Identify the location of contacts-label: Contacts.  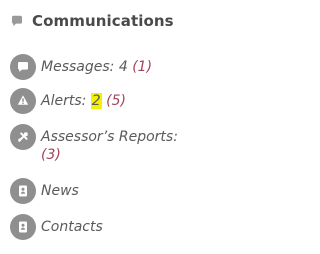
(72, 224).